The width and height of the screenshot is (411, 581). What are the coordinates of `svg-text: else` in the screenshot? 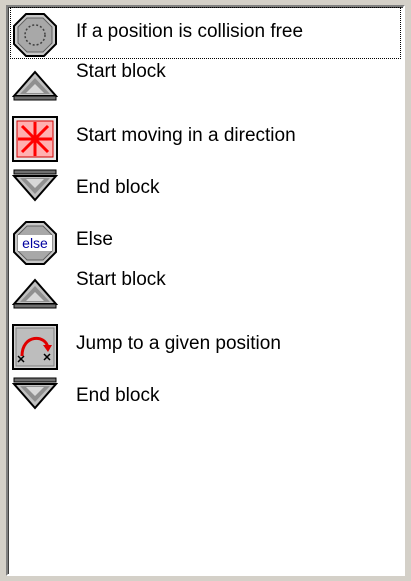 It's located at (35, 243).